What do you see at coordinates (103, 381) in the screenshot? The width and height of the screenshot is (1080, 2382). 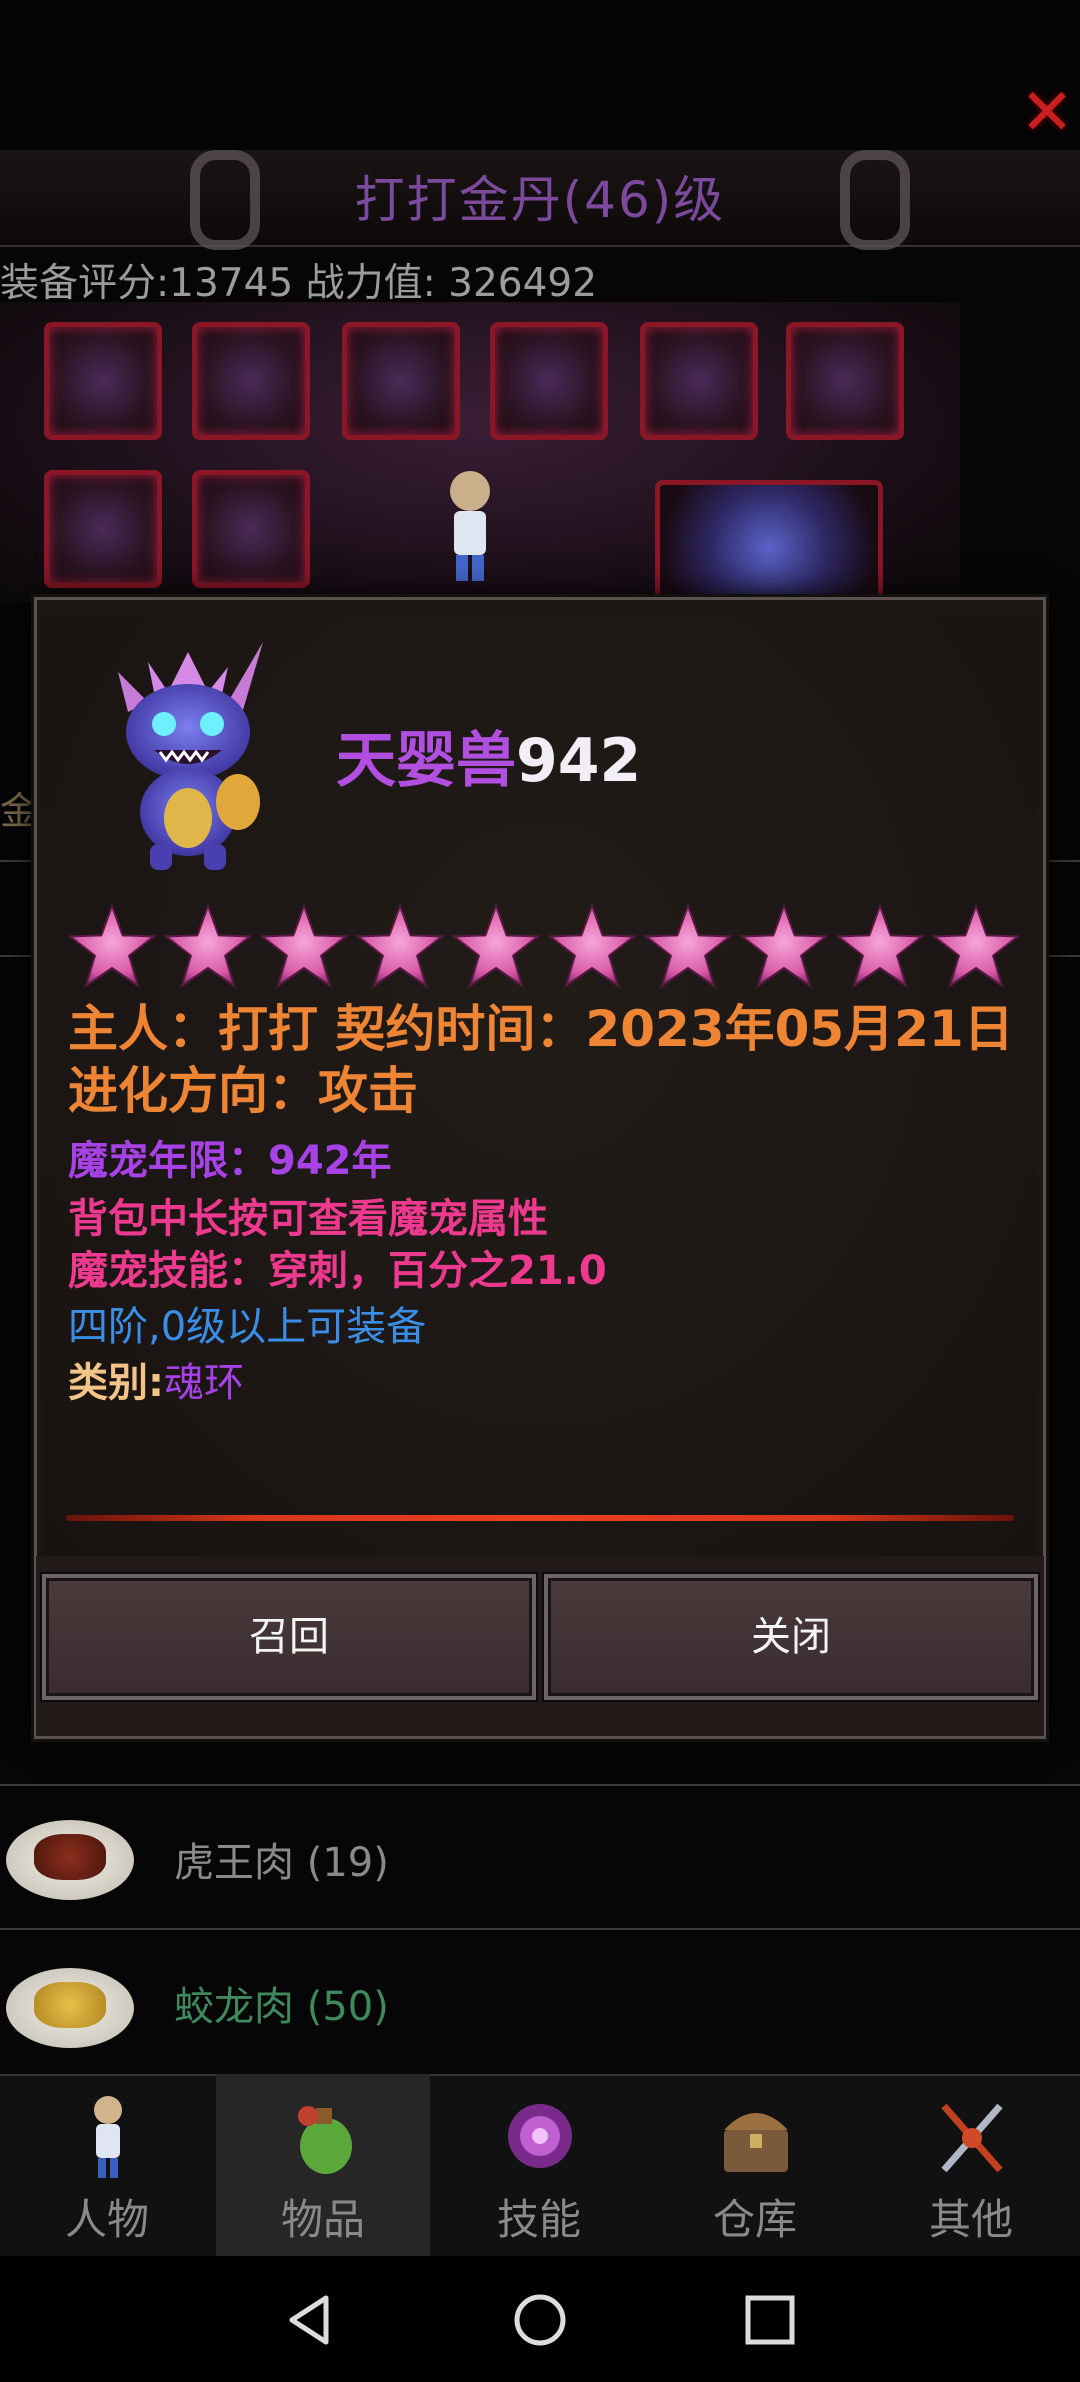 I see `equip-slot-helmet` at bounding box center [103, 381].